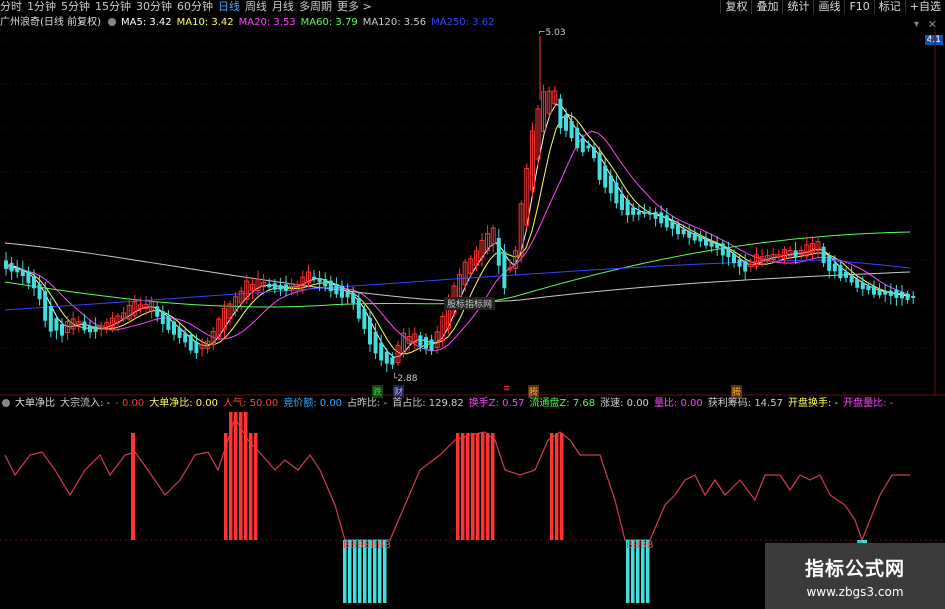 The image size is (945, 609). I want to click on indicator-legend-item: 流通盘Z: 7.68, so click(562, 403).